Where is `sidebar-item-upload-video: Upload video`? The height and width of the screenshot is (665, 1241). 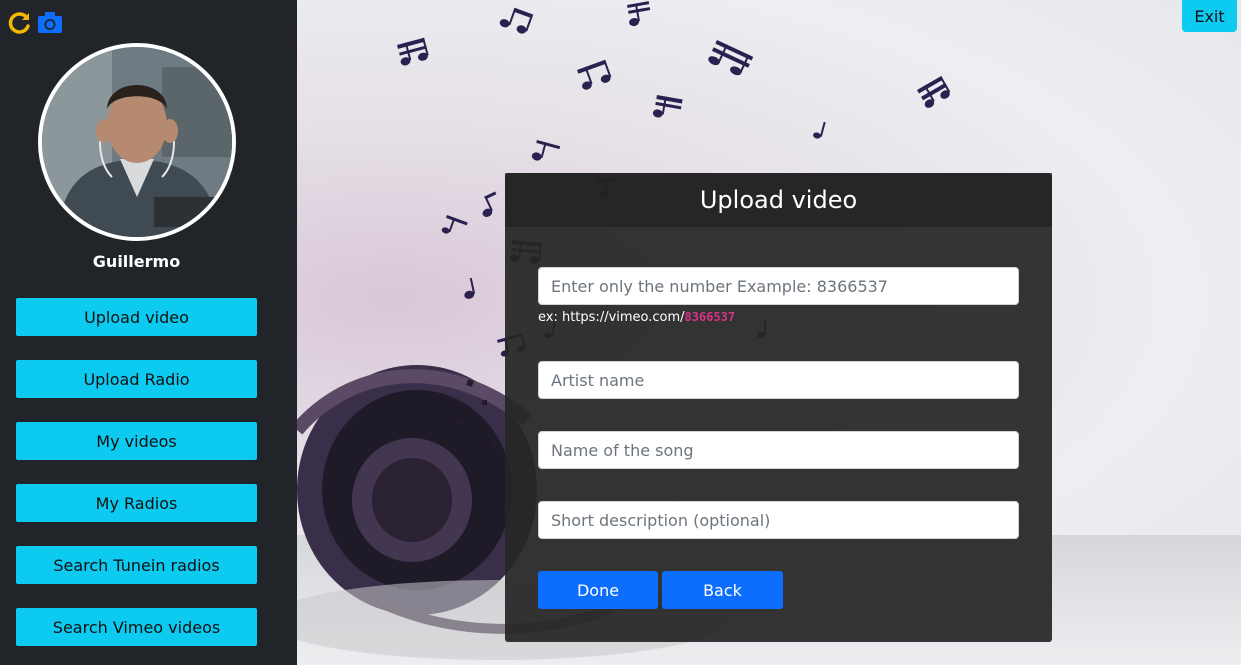
sidebar-item-upload-video: Upload video is located at coordinates (136, 317).